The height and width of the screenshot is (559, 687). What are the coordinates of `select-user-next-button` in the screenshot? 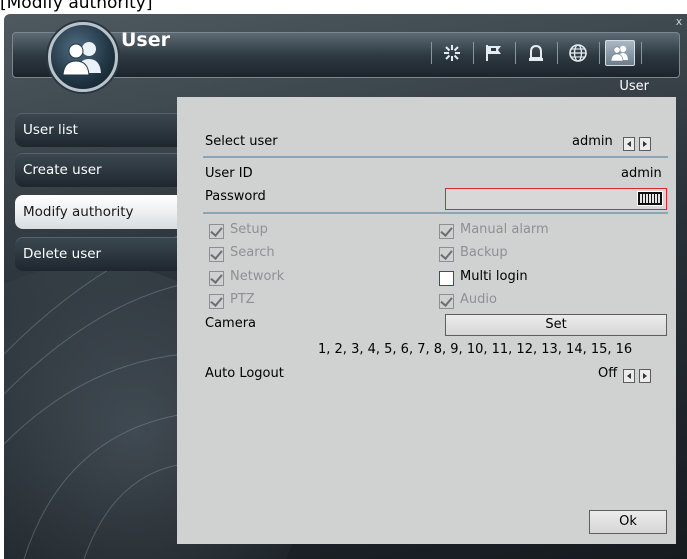 It's located at (645, 144).